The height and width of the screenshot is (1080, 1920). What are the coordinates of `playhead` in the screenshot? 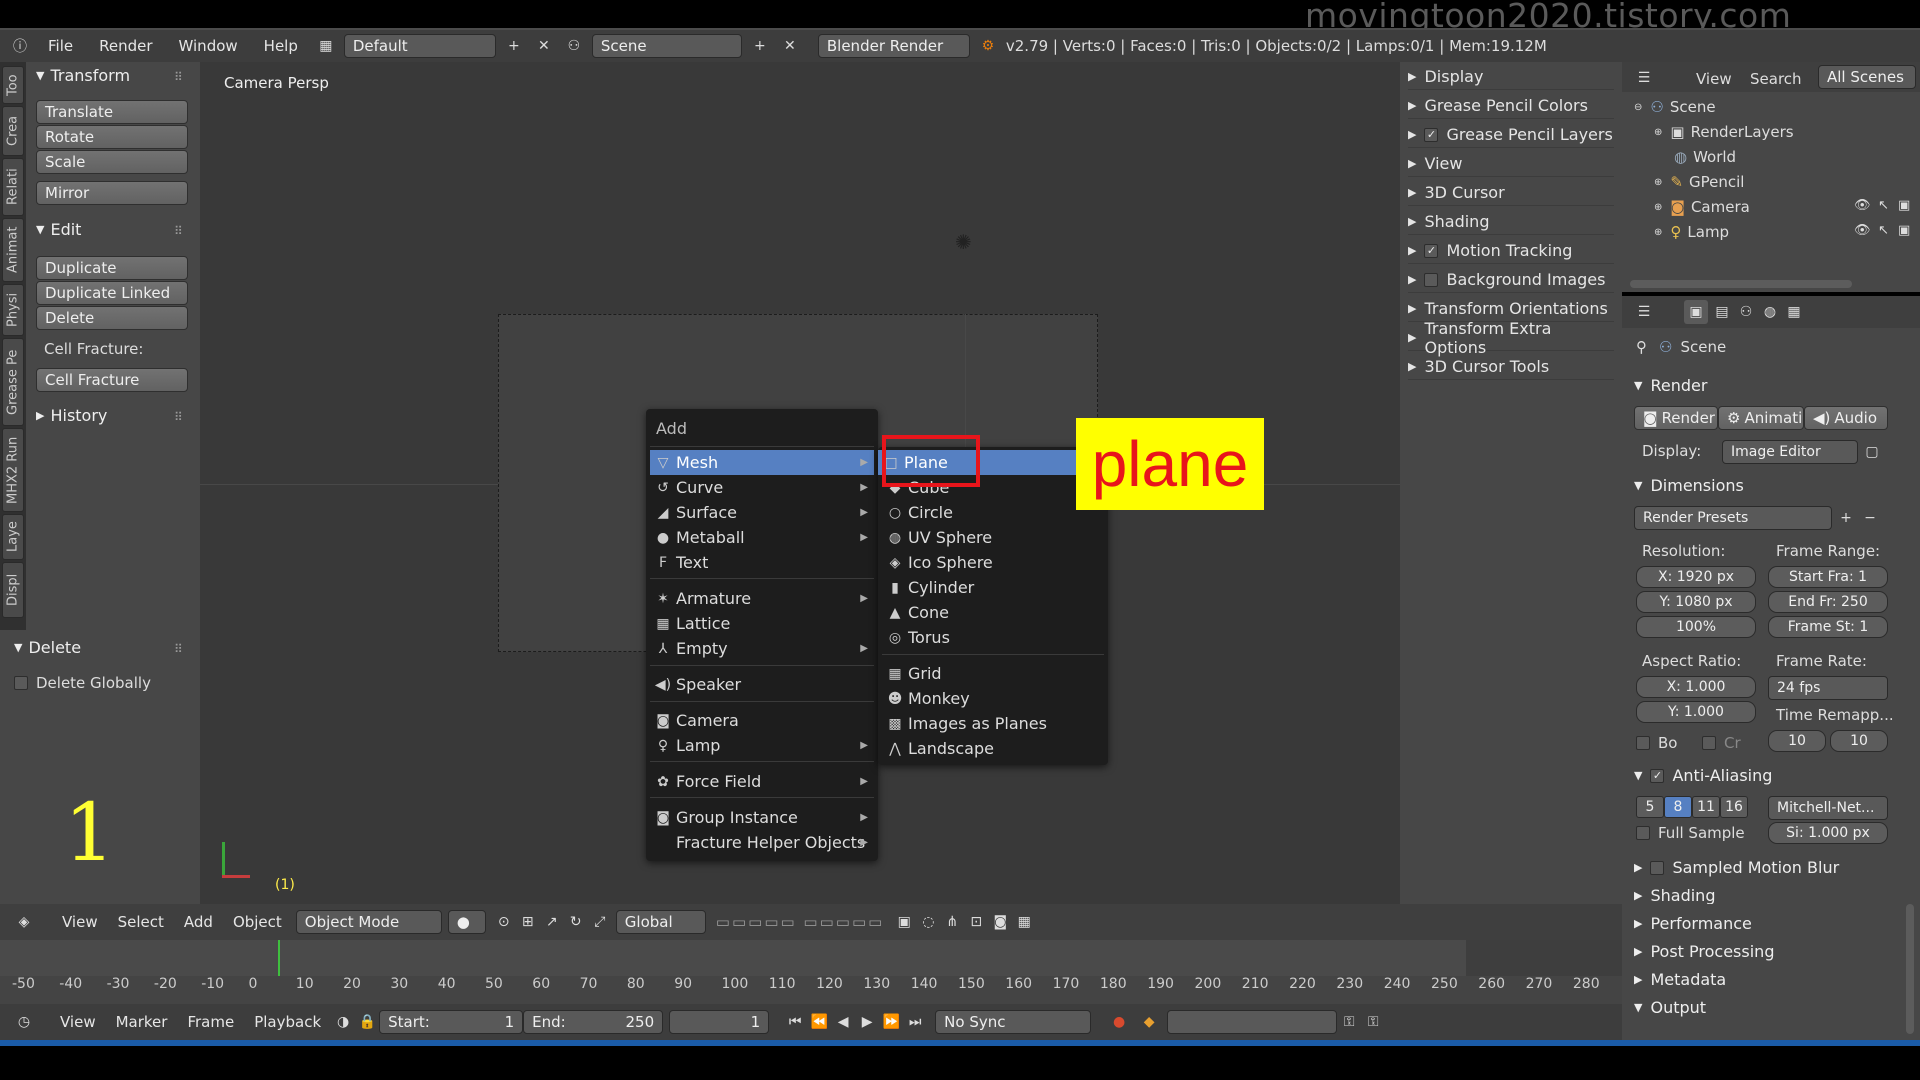 It's located at (279, 958).